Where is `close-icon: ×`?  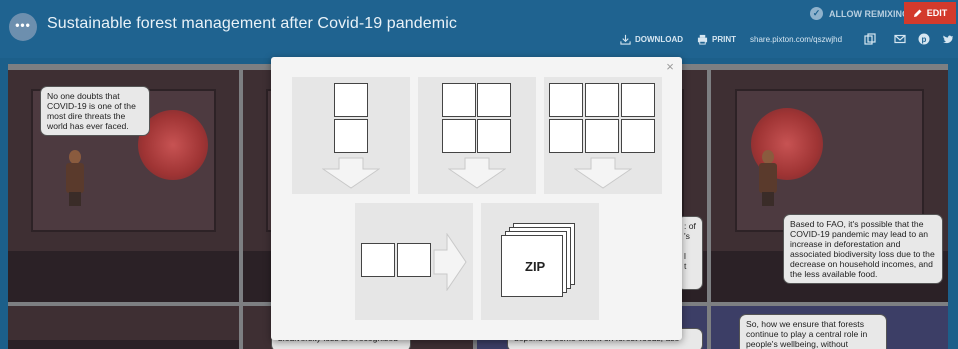
close-icon: × is located at coordinates (670, 67).